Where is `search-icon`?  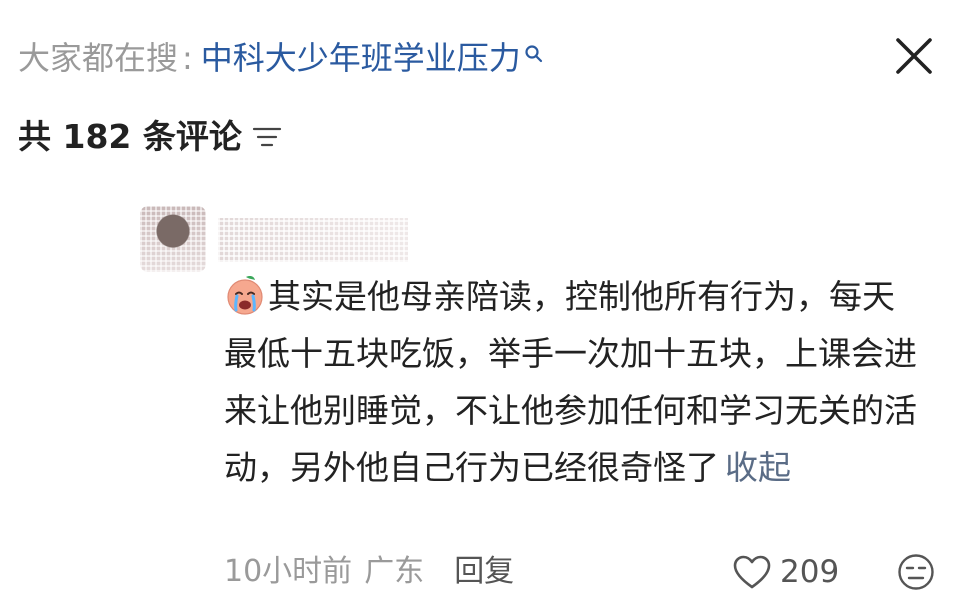 search-icon is located at coordinates (533, 54).